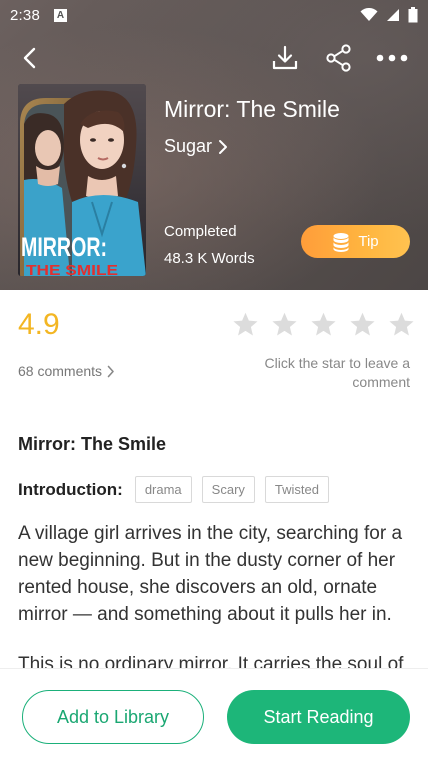  I want to click on completion-status: Completed, so click(200, 231).